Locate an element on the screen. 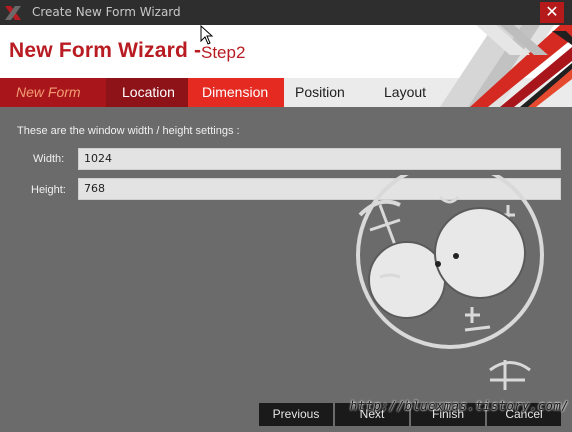 This screenshot has width=572, height=432. cancel-button: Cancel is located at coordinates (524, 414).